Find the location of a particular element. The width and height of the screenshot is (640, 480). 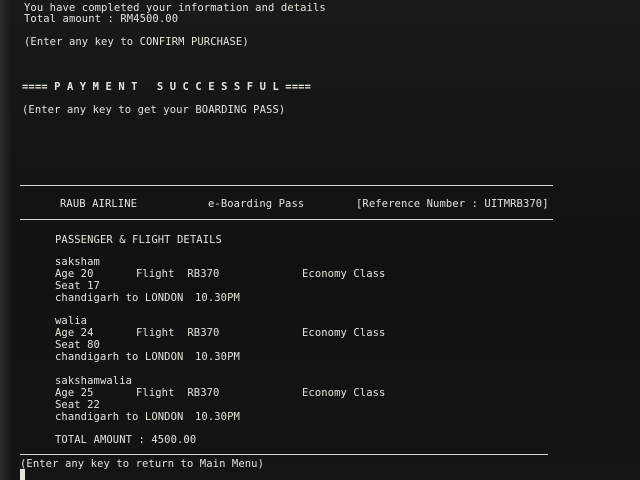

total-amount-line: Total amount : RM4500.00 is located at coordinates (101, 19).